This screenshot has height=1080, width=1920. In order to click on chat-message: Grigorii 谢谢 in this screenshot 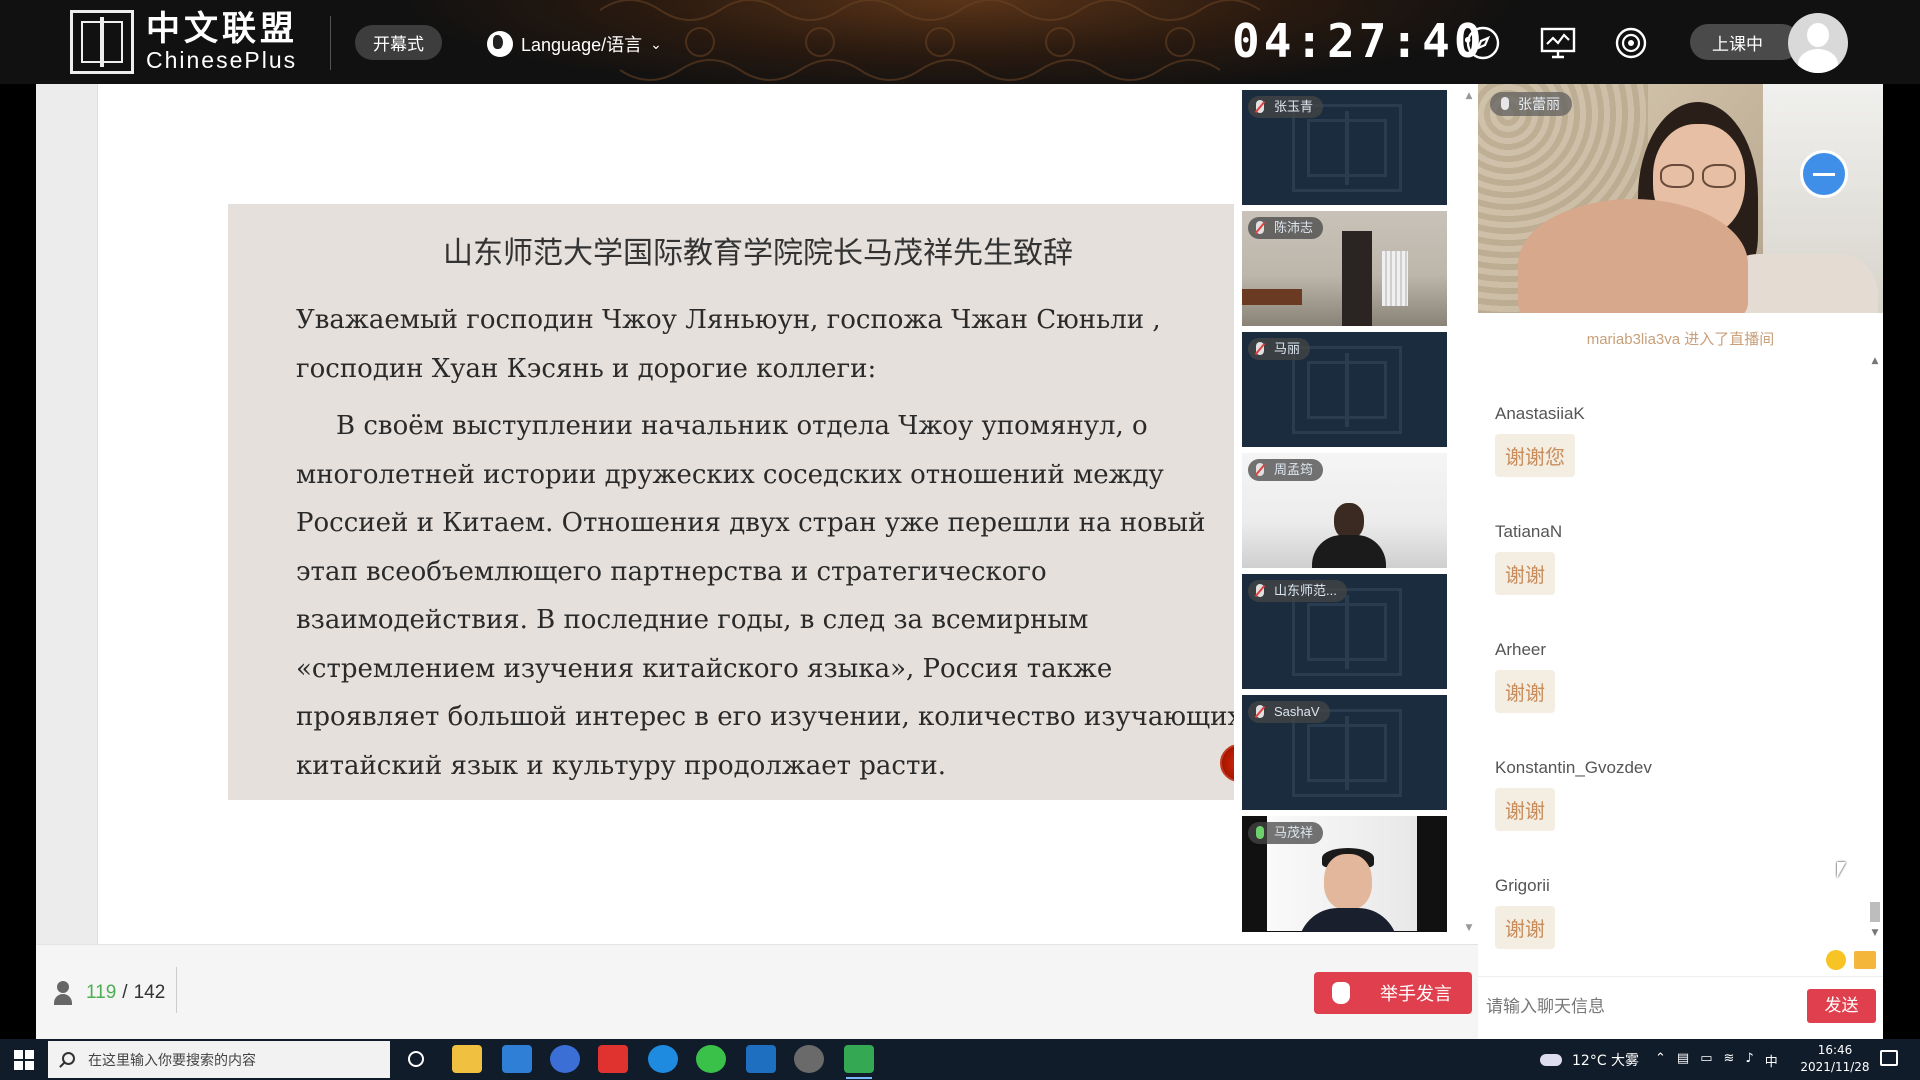, I will do `click(1525, 912)`.